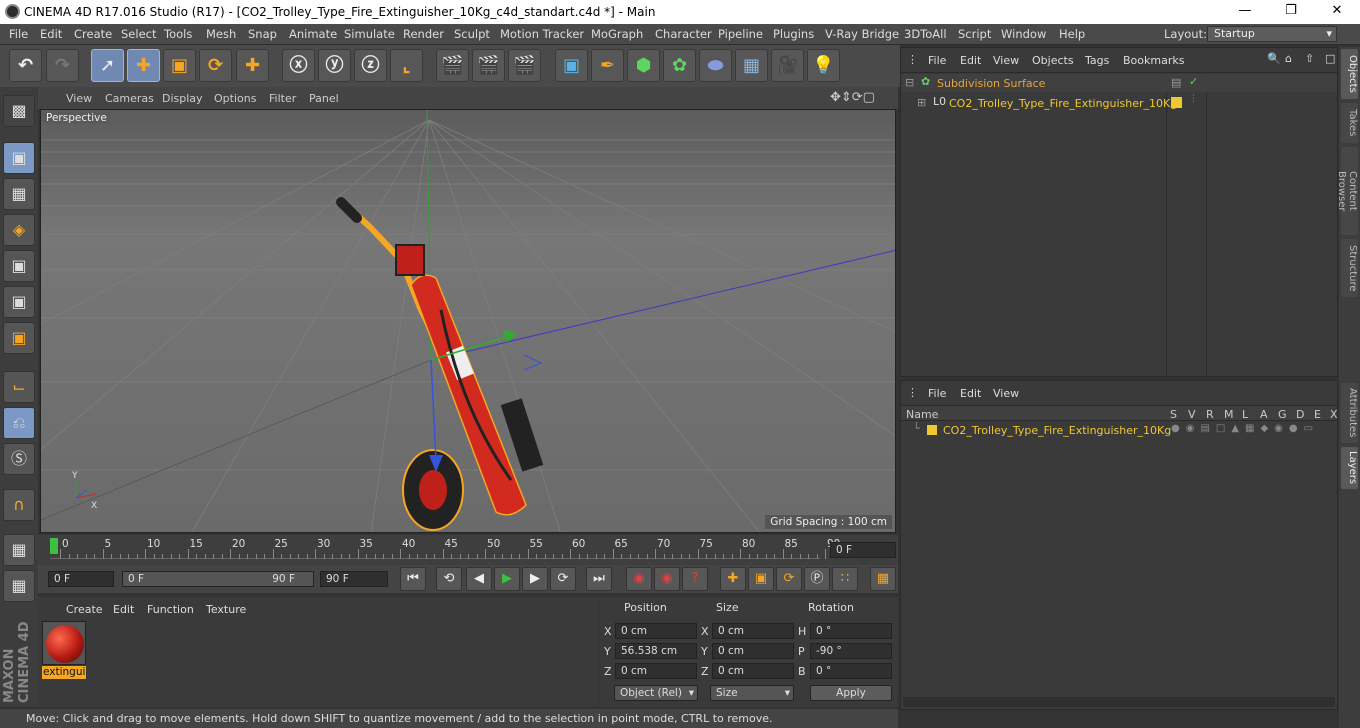 Image resolution: width=1360 pixels, height=728 pixels. Describe the element at coordinates (19, 550) in the screenshot. I see `locked-workplane-icon: ▦` at that location.